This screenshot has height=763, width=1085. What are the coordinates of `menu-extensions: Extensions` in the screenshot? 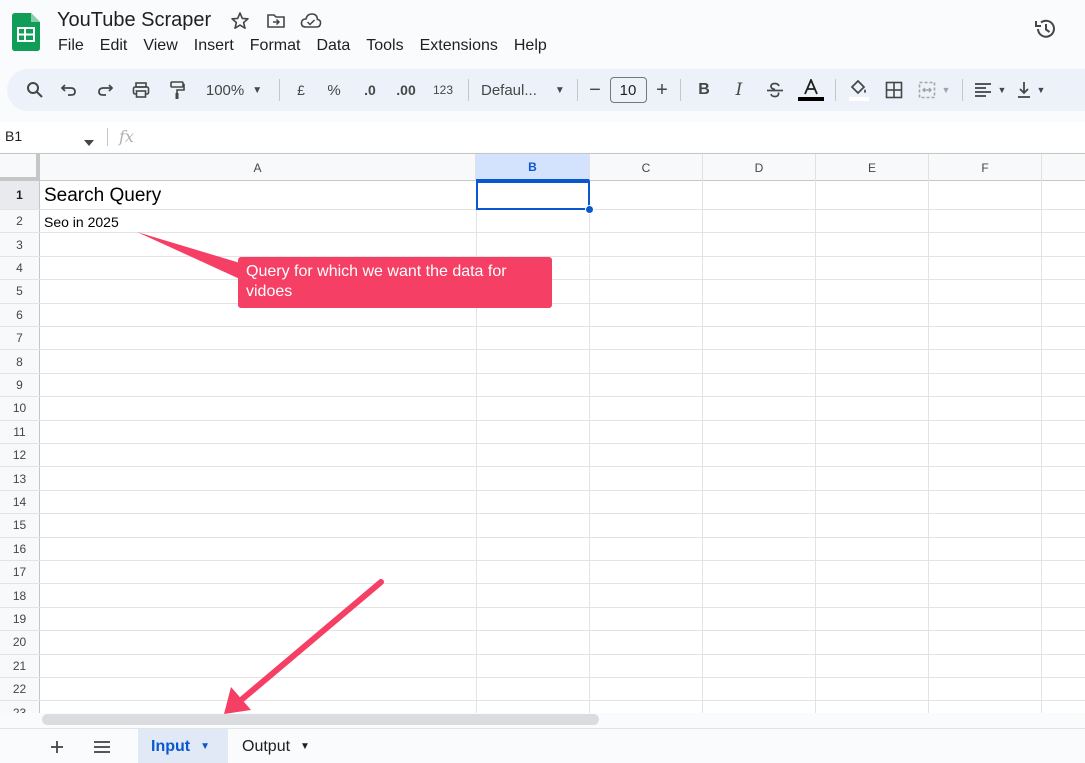 It's located at (459, 46).